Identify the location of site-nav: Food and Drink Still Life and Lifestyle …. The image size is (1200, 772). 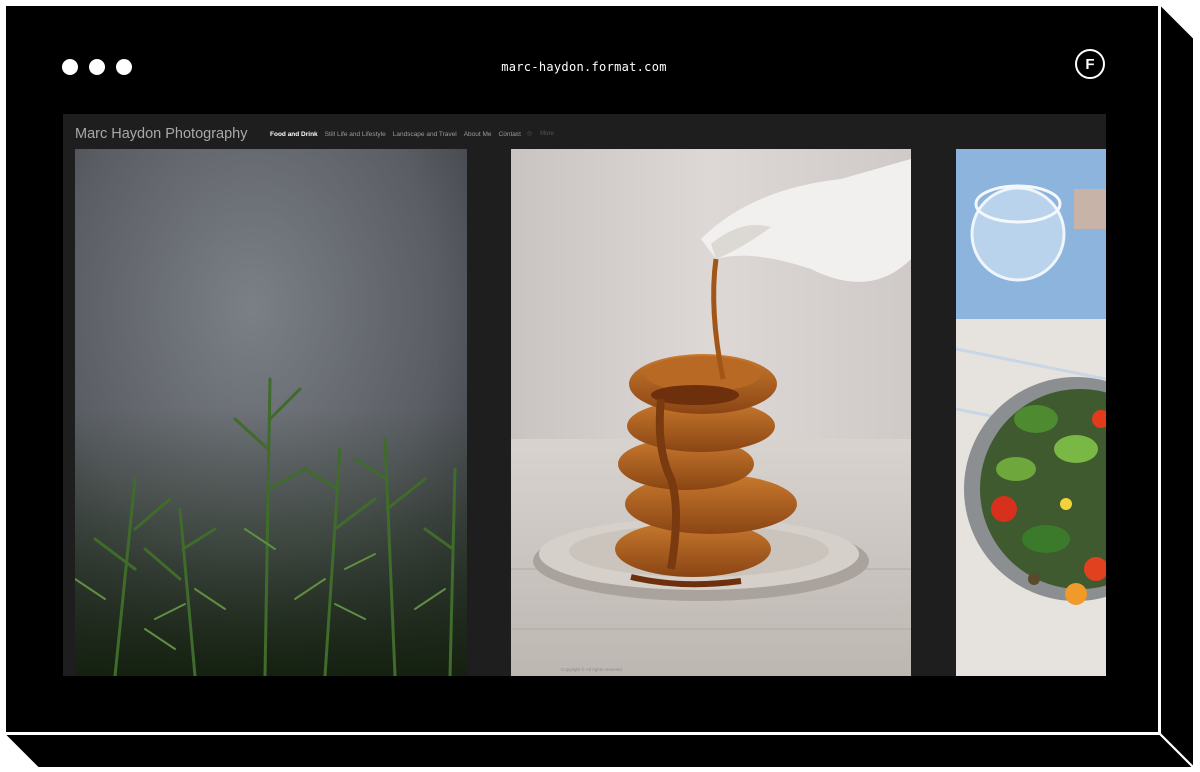
(395, 134).